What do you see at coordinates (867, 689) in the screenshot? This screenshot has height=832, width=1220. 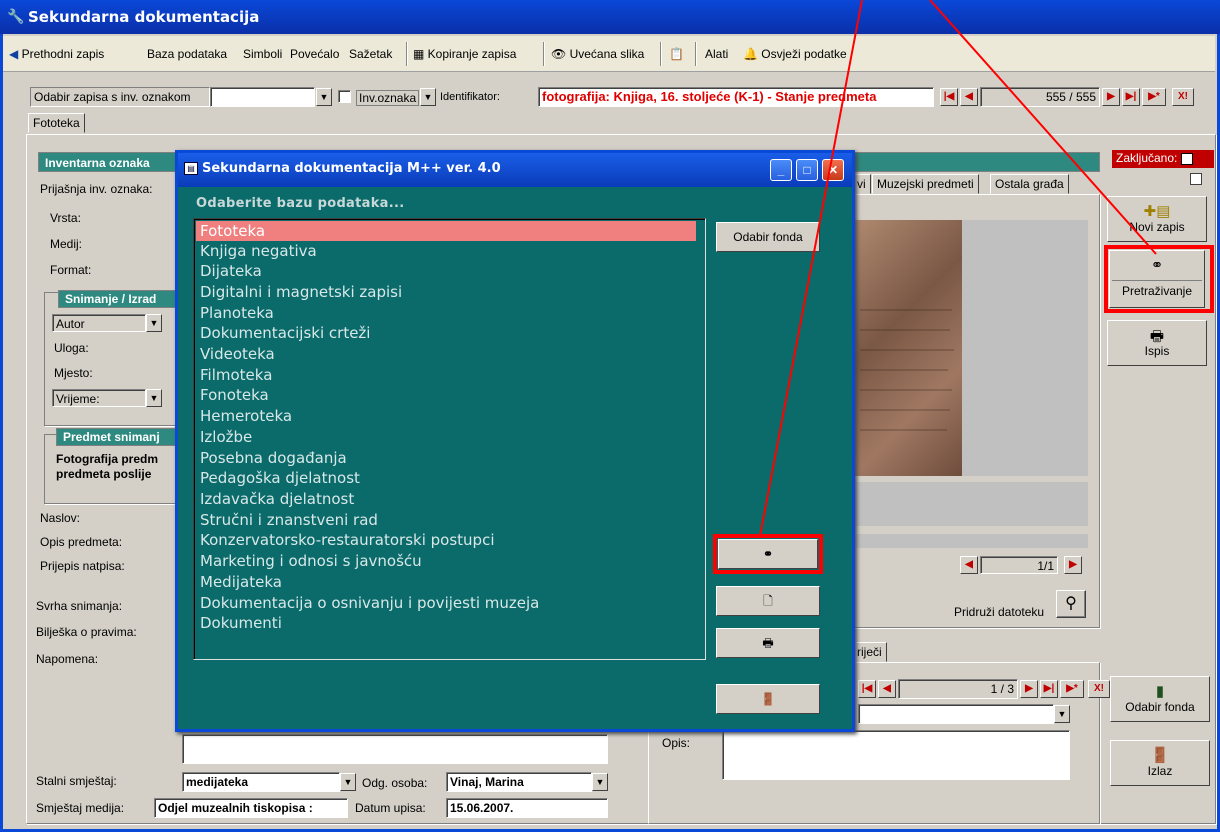 I see `first-keyword-icon: |◀` at bounding box center [867, 689].